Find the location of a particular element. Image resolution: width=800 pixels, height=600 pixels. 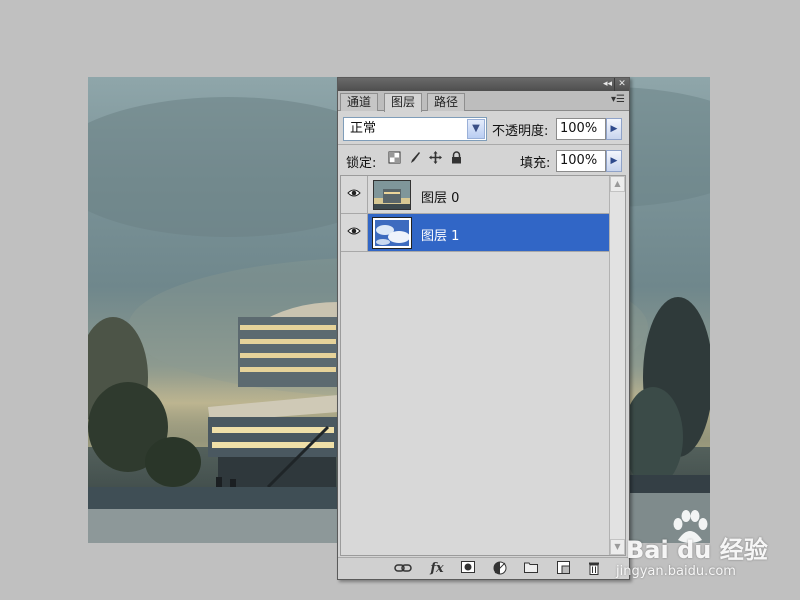

panel-menu-icon: ▾☰ is located at coordinates (618, 99).